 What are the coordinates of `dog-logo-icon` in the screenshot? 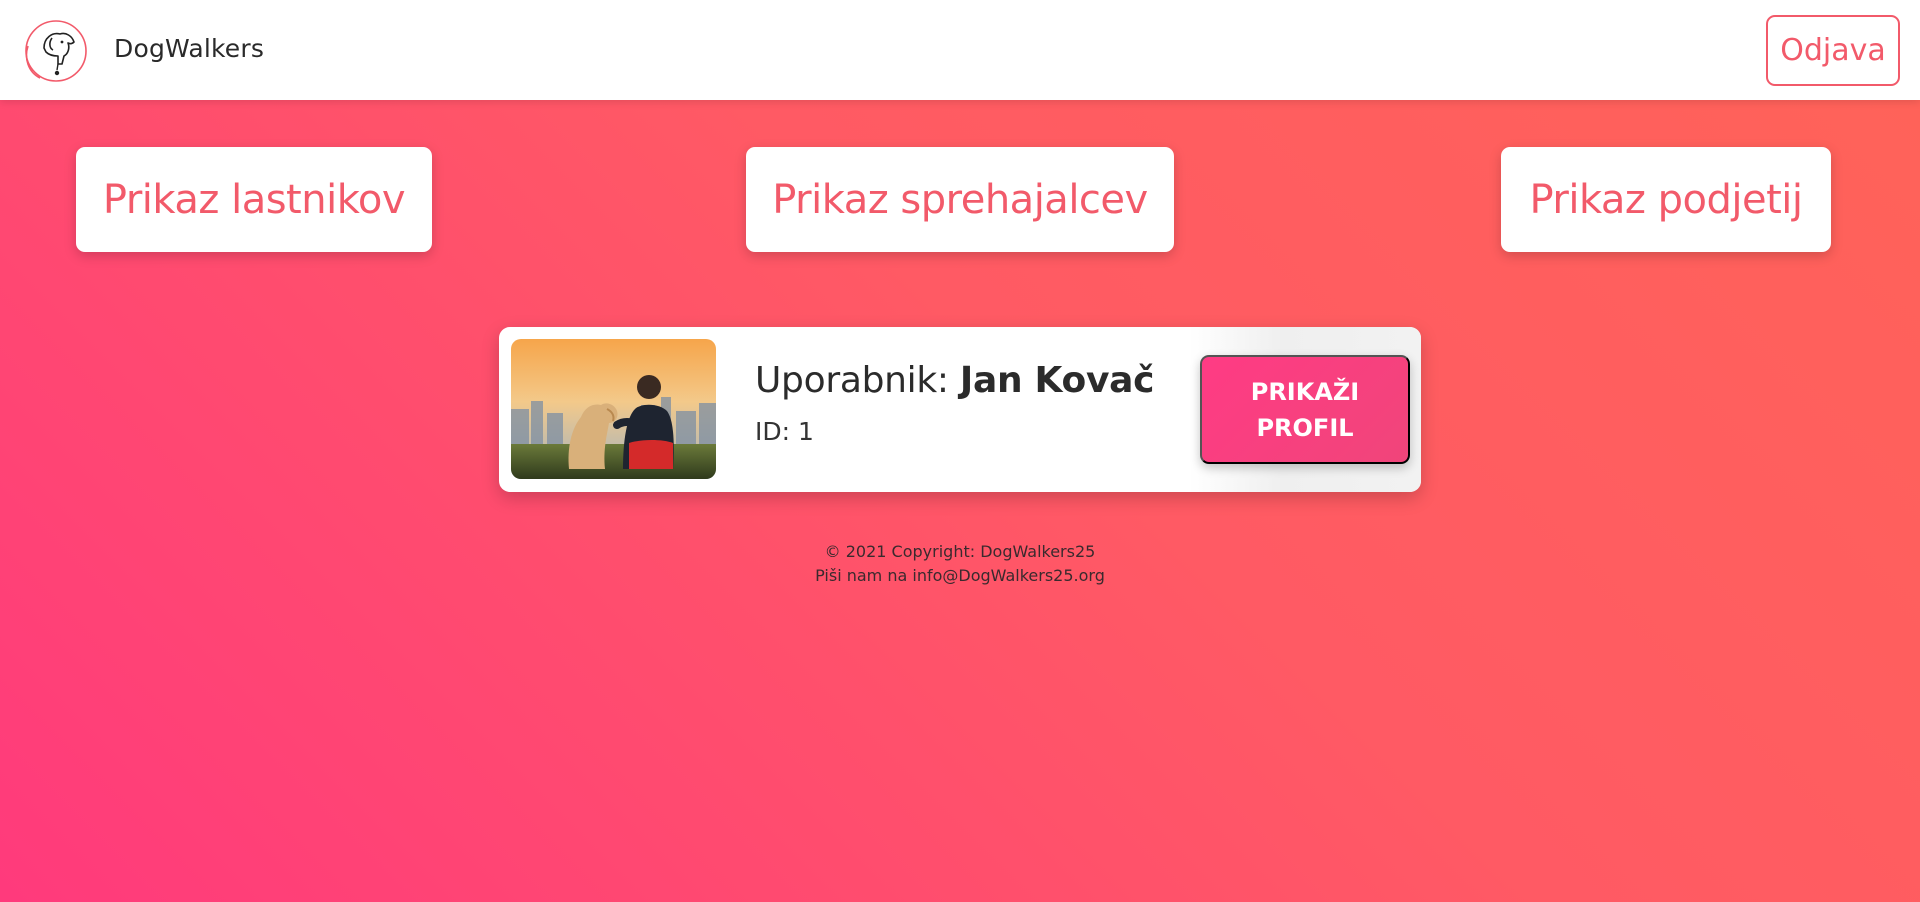 It's located at (56, 51).